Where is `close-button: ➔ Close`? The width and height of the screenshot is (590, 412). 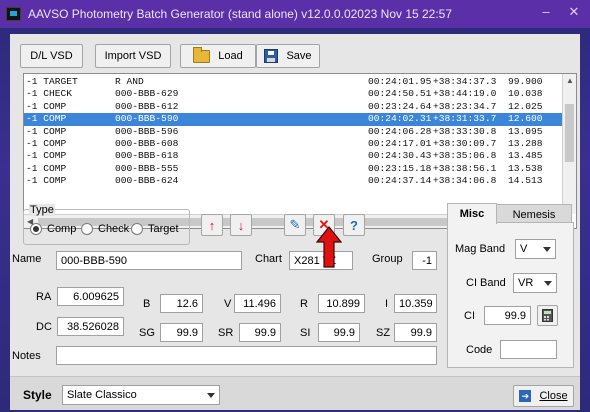
close-button: ➔ Close is located at coordinates (543, 396).